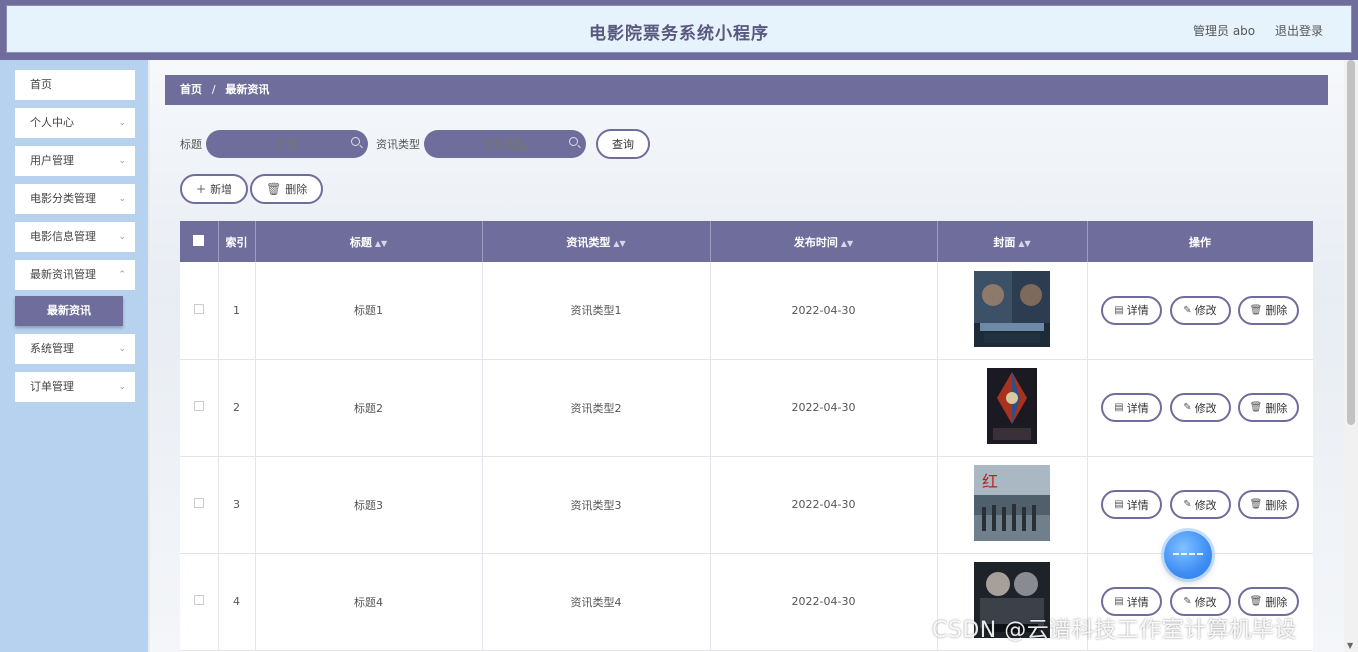  I want to click on row-type: 资讯类型1, so click(596, 311).